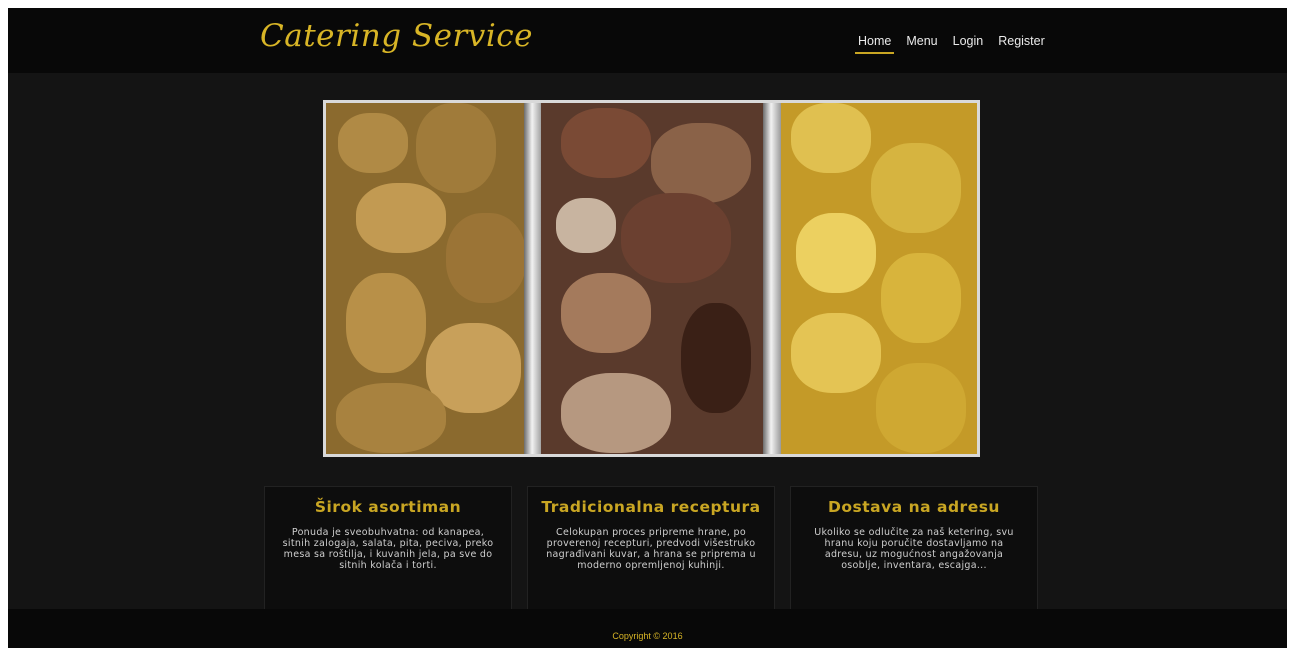 This screenshot has width=1291, height=648. I want to click on nav-item-home: Home, so click(874, 43).